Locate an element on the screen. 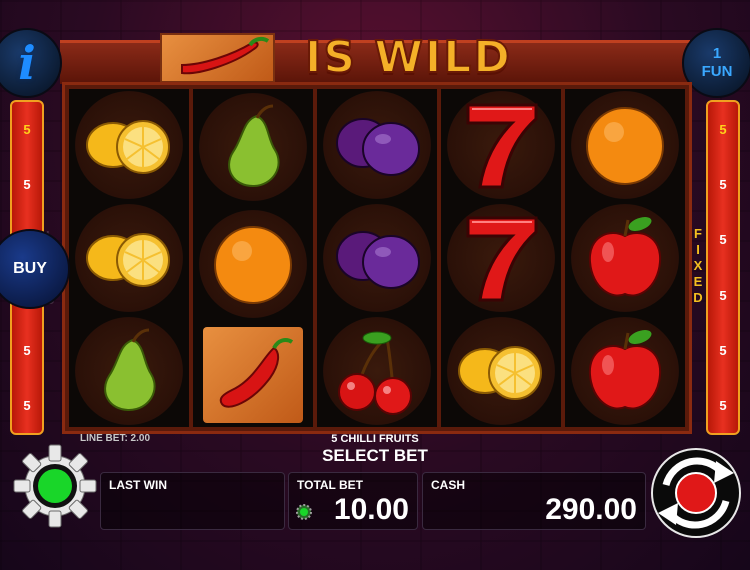 The height and width of the screenshot is (570, 750). fixed-letter: F is located at coordinates (698, 233).